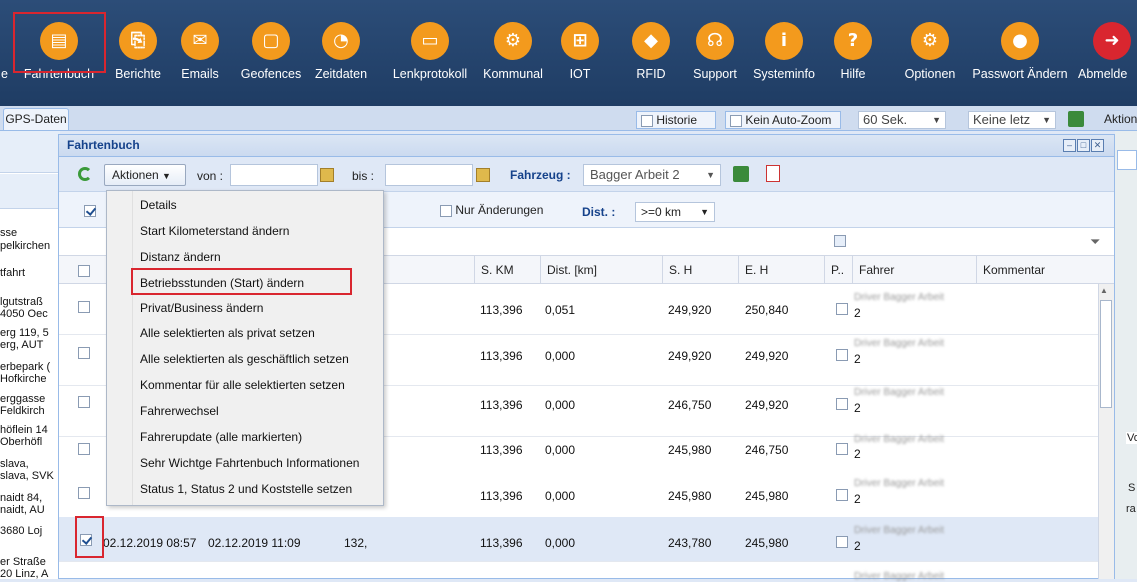 The width and height of the screenshot is (1137, 582). What do you see at coordinates (246, 489) in the screenshot?
I see `menu-item-status: Status 1, Status 2 und Koststelle setzen` at bounding box center [246, 489].